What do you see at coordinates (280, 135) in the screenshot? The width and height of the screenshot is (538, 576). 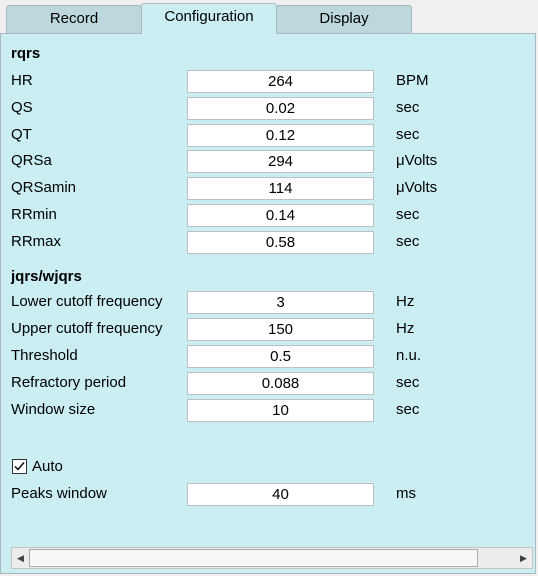 I see `qt-input` at bounding box center [280, 135].